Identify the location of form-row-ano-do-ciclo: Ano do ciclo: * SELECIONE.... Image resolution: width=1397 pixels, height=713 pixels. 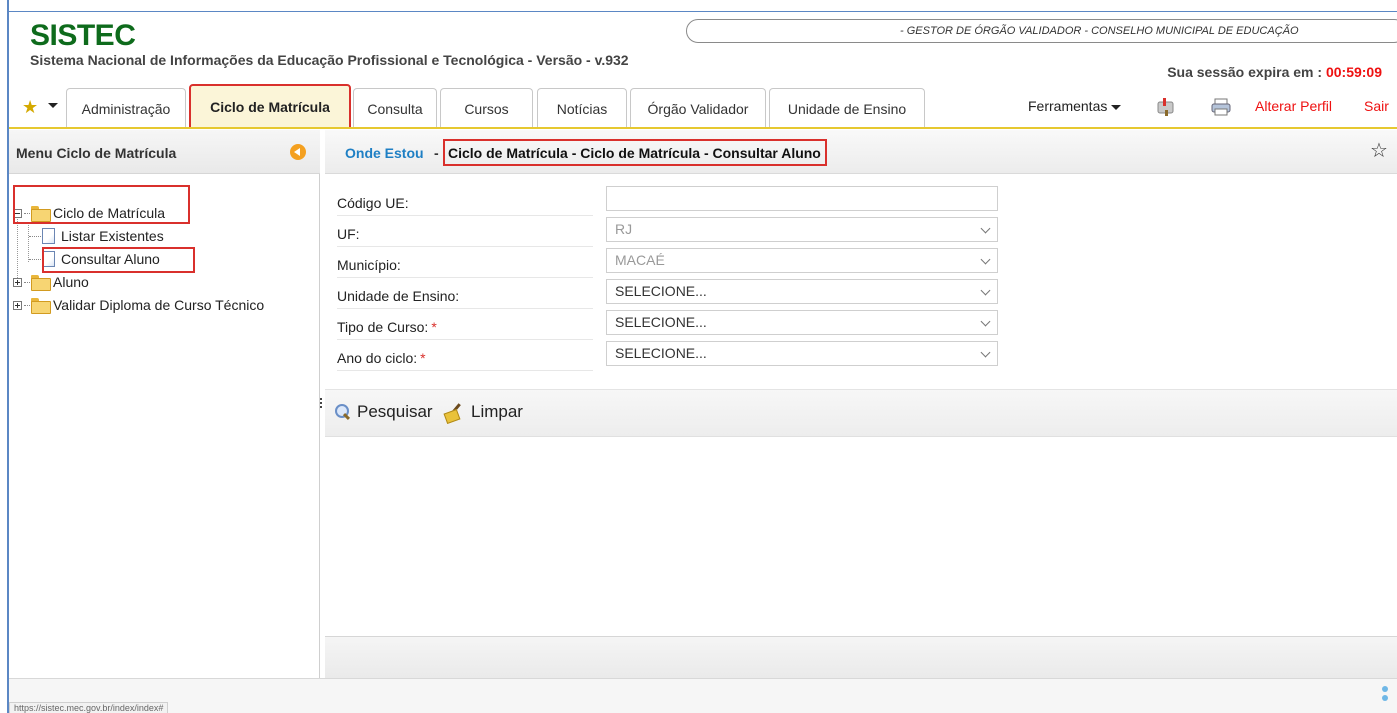
(857, 356).